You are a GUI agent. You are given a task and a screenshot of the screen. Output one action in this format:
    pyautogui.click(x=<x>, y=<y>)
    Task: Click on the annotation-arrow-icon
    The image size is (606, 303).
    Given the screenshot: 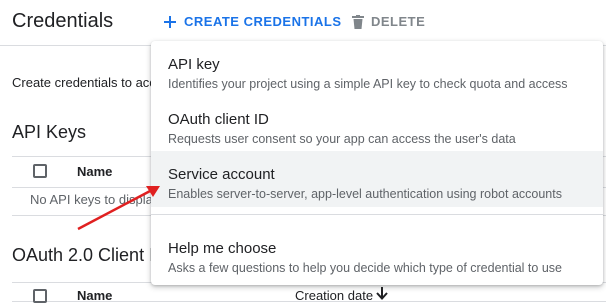 What is the action you would take?
    pyautogui.click(x=118, y=208)
    